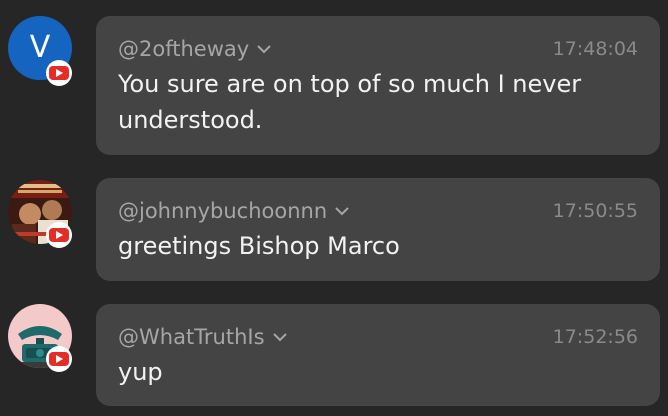  I want to click on message-text: yup, so click(140, 372).